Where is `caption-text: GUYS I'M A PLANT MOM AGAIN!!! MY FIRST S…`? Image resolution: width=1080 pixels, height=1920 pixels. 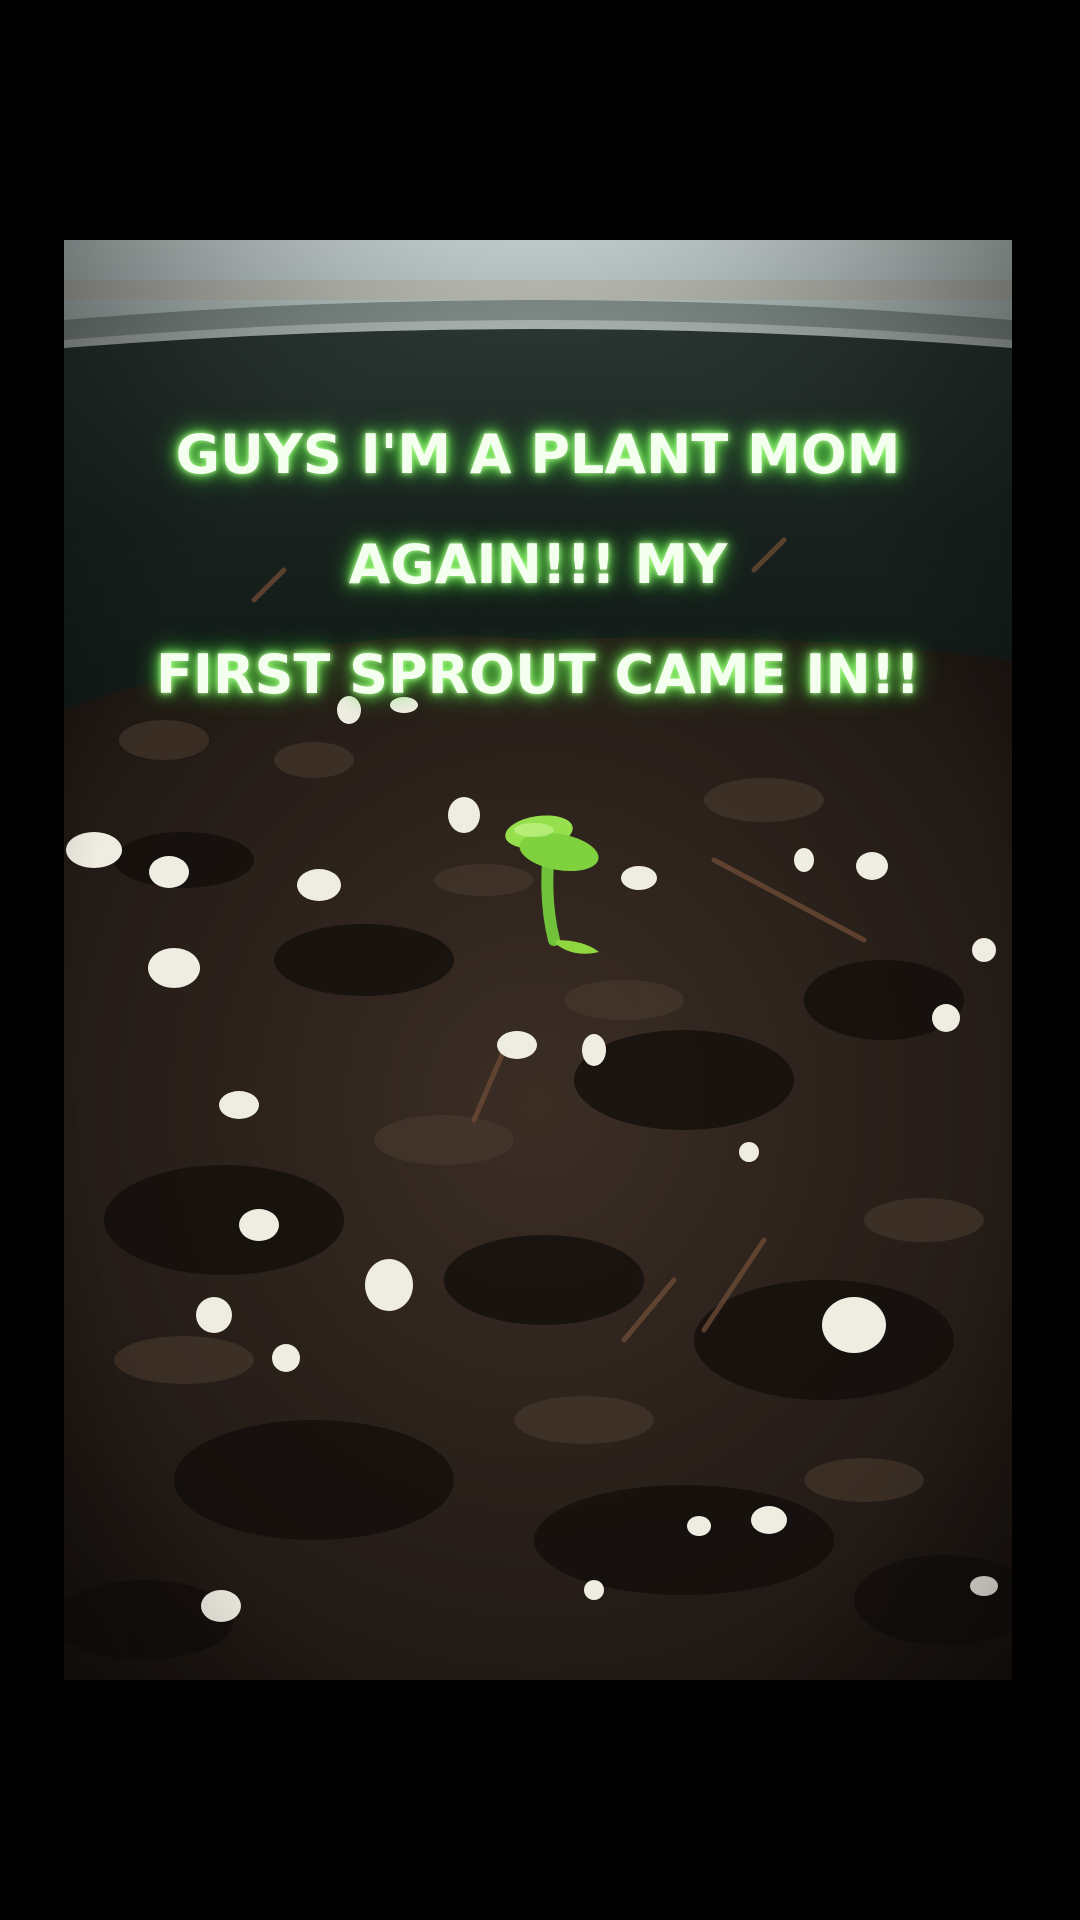 caption-text: GUYS I'M A PLANT MOM AGAIN!!! MY FIRST S… is located at coordinates (538, 564).